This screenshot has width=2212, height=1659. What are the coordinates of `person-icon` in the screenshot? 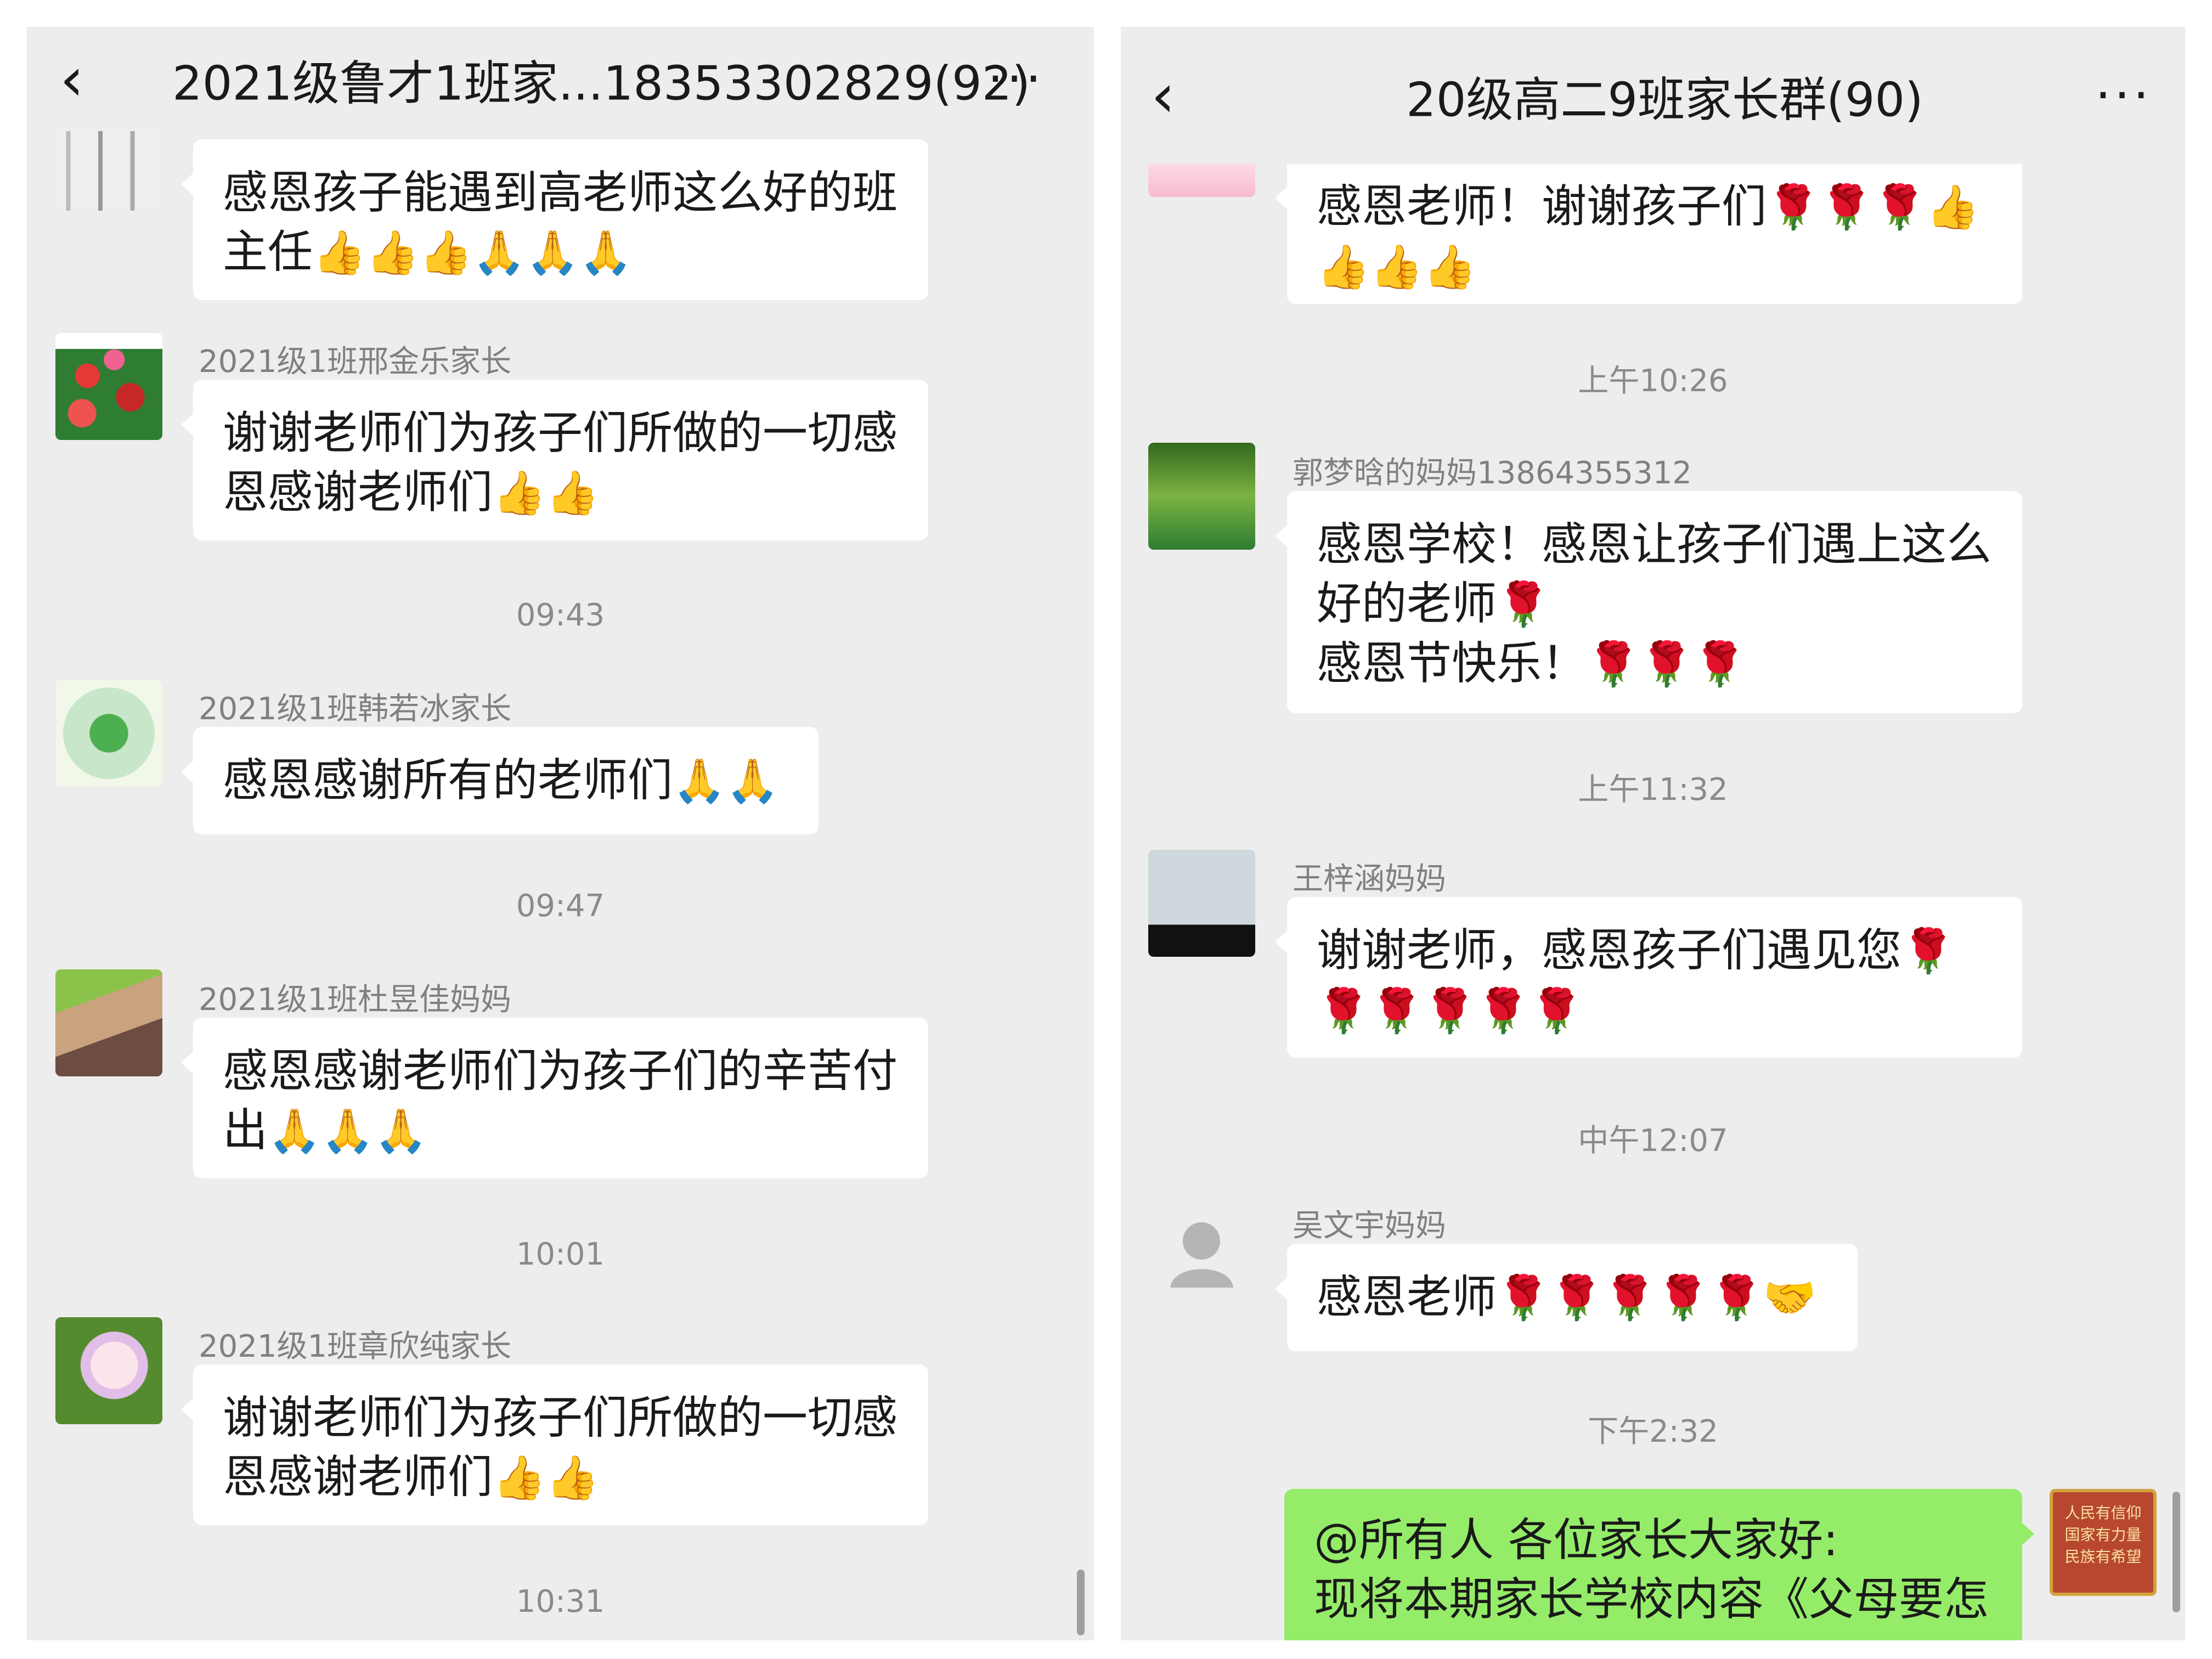 It's located at (1201, 1255).